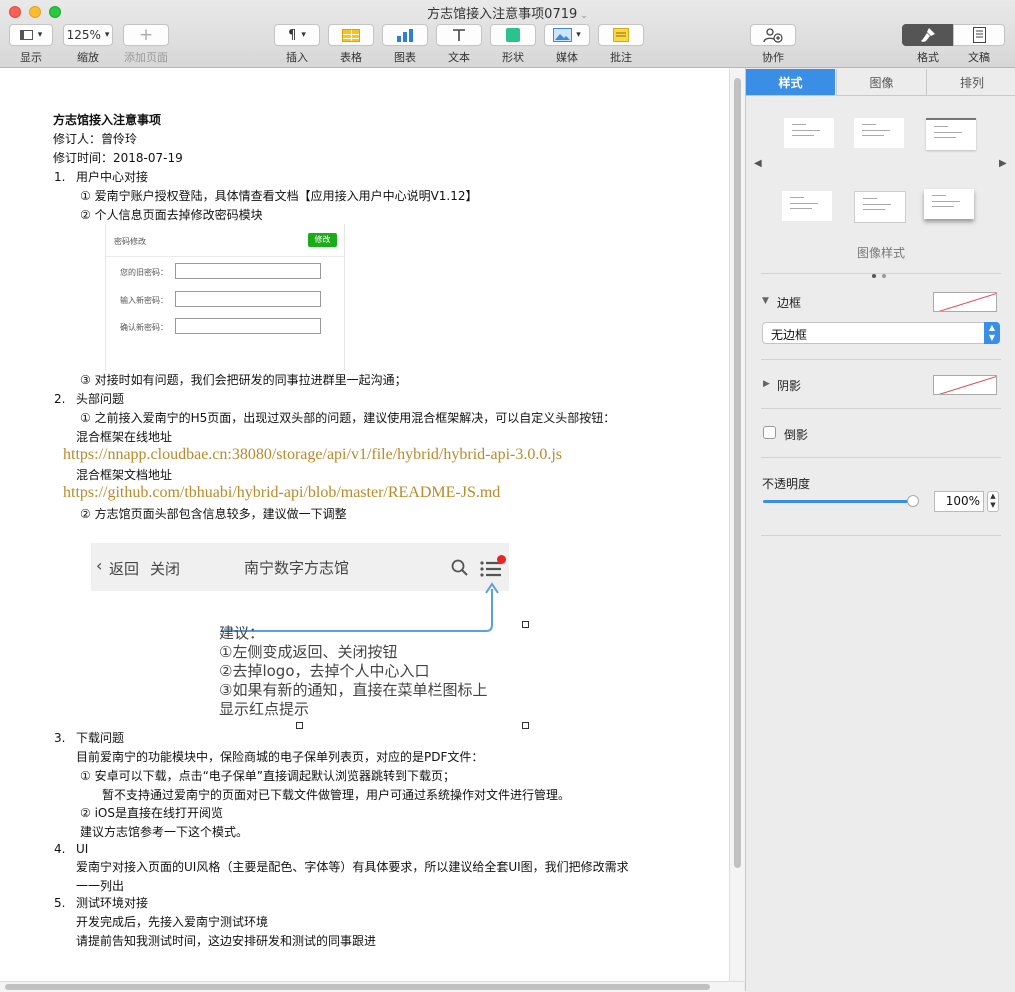 This screenshot has width=1015, height=992. Describe the element at coordinates (100, 399) in the screenshot. I see `section-2-title: 头部问题` at that location.